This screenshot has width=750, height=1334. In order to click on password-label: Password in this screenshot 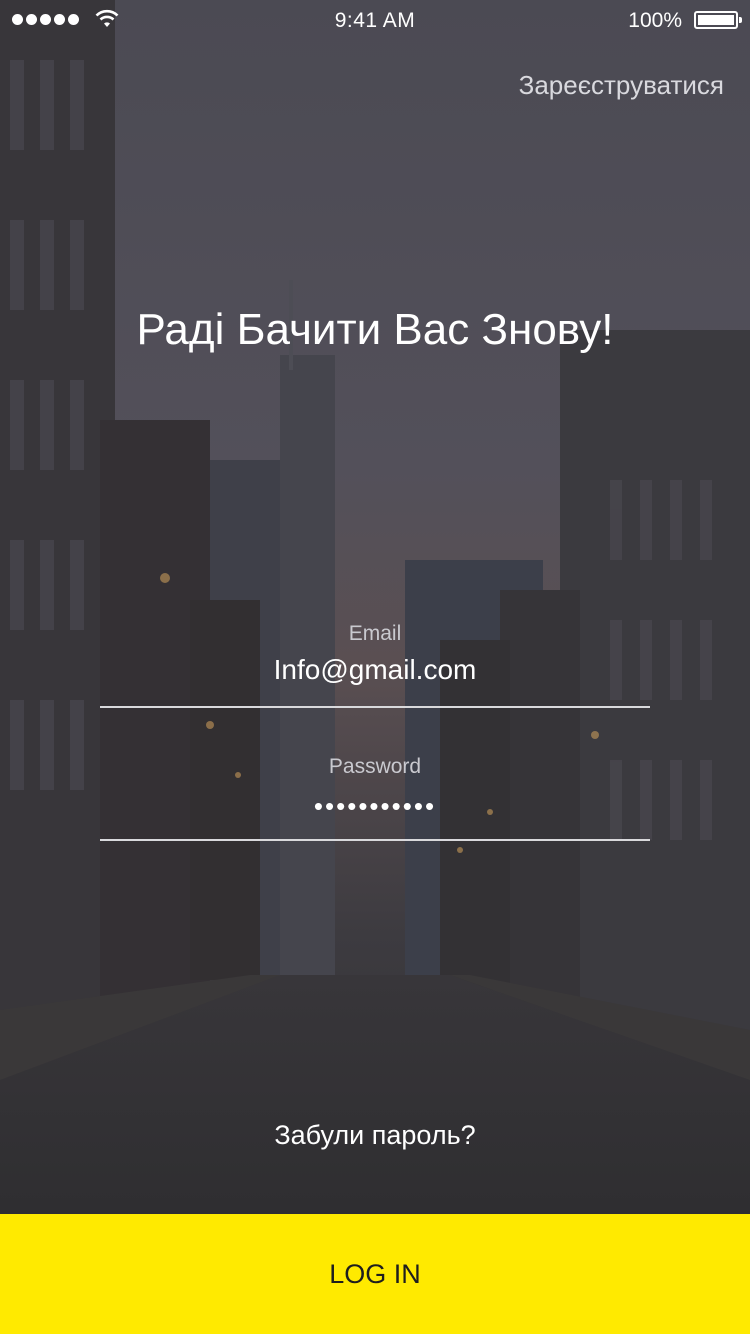, I will do `click(375, 766)`.